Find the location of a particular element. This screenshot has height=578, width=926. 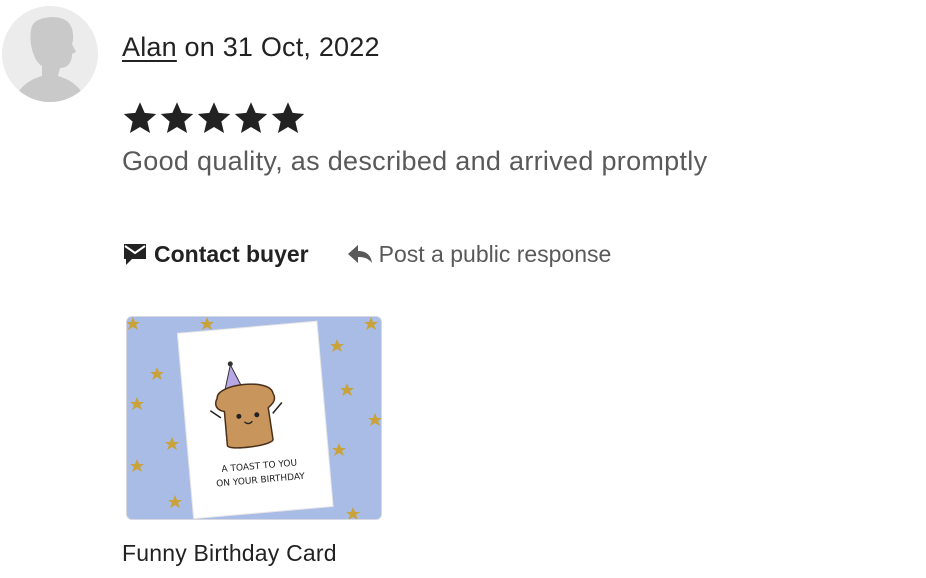

review-byline: Alan on 31 Oct, 2022 is located at coordinates (251, 47).